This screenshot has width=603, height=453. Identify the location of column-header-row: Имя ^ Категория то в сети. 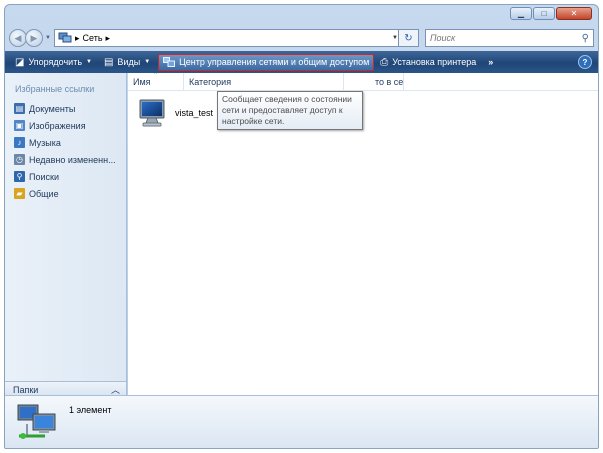
(363, 82).